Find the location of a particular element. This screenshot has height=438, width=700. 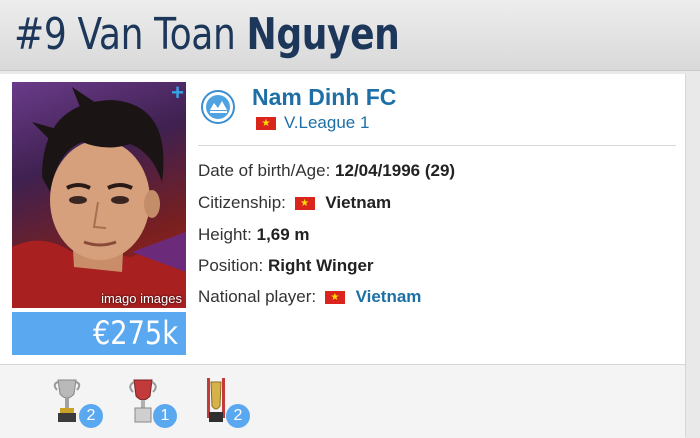

trophy-count-badge: 1 is located at coordinates (165, 416).